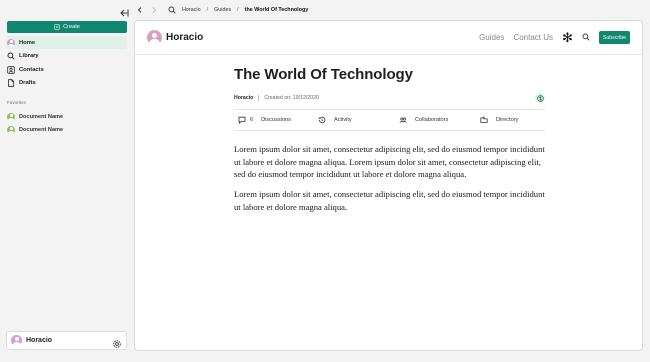 Image resolution: width=650 pixels, height=362 pixels. I want to click on folder-icon, so click(484, 119).